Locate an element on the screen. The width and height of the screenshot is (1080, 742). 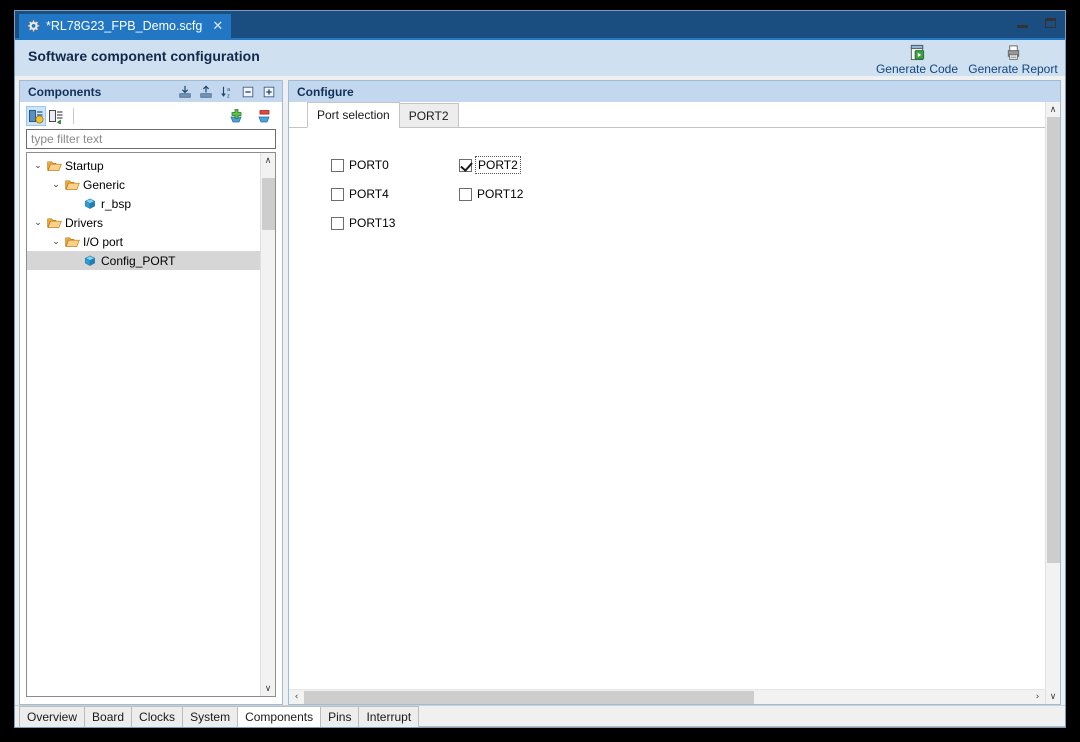
checkbox-port12: PORT12 is located at coordinates (491, 194).